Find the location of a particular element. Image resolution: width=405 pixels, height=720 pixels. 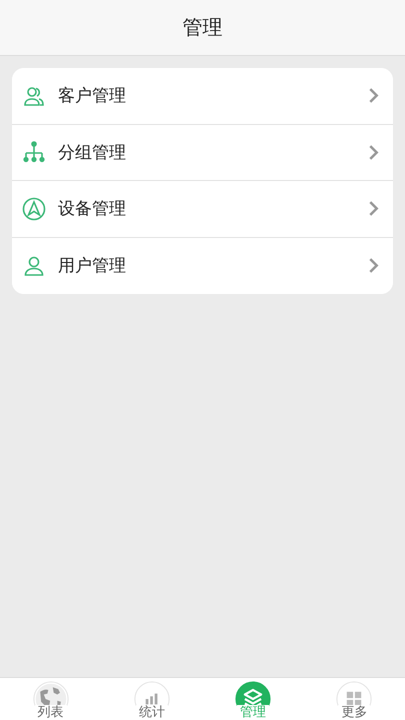

page-title: 管理 is located at coordinates (202, 27).